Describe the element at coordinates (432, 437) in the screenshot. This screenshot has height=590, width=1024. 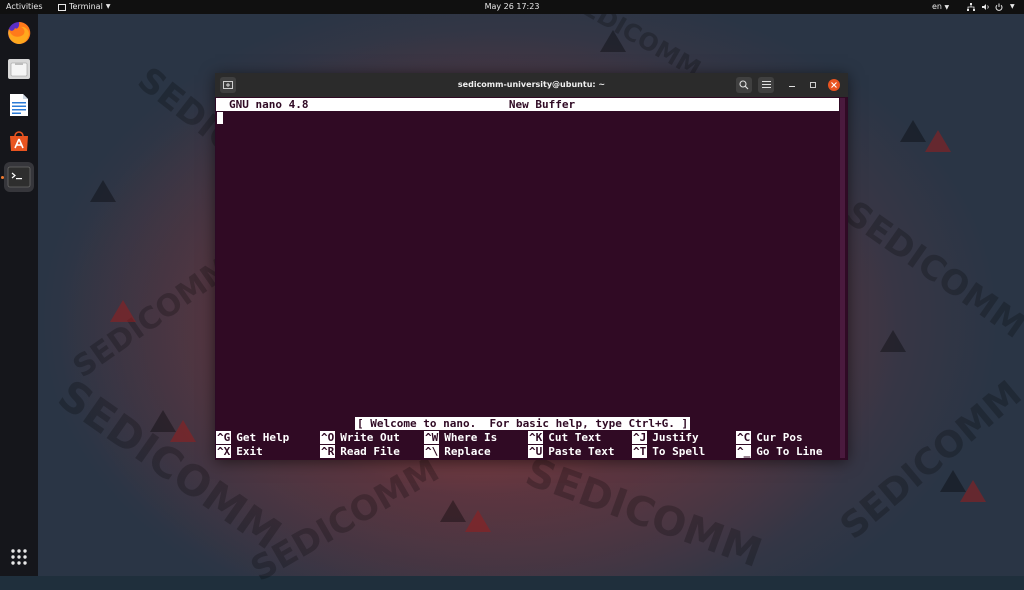
I see `shortcut-key: ^W` at that location.